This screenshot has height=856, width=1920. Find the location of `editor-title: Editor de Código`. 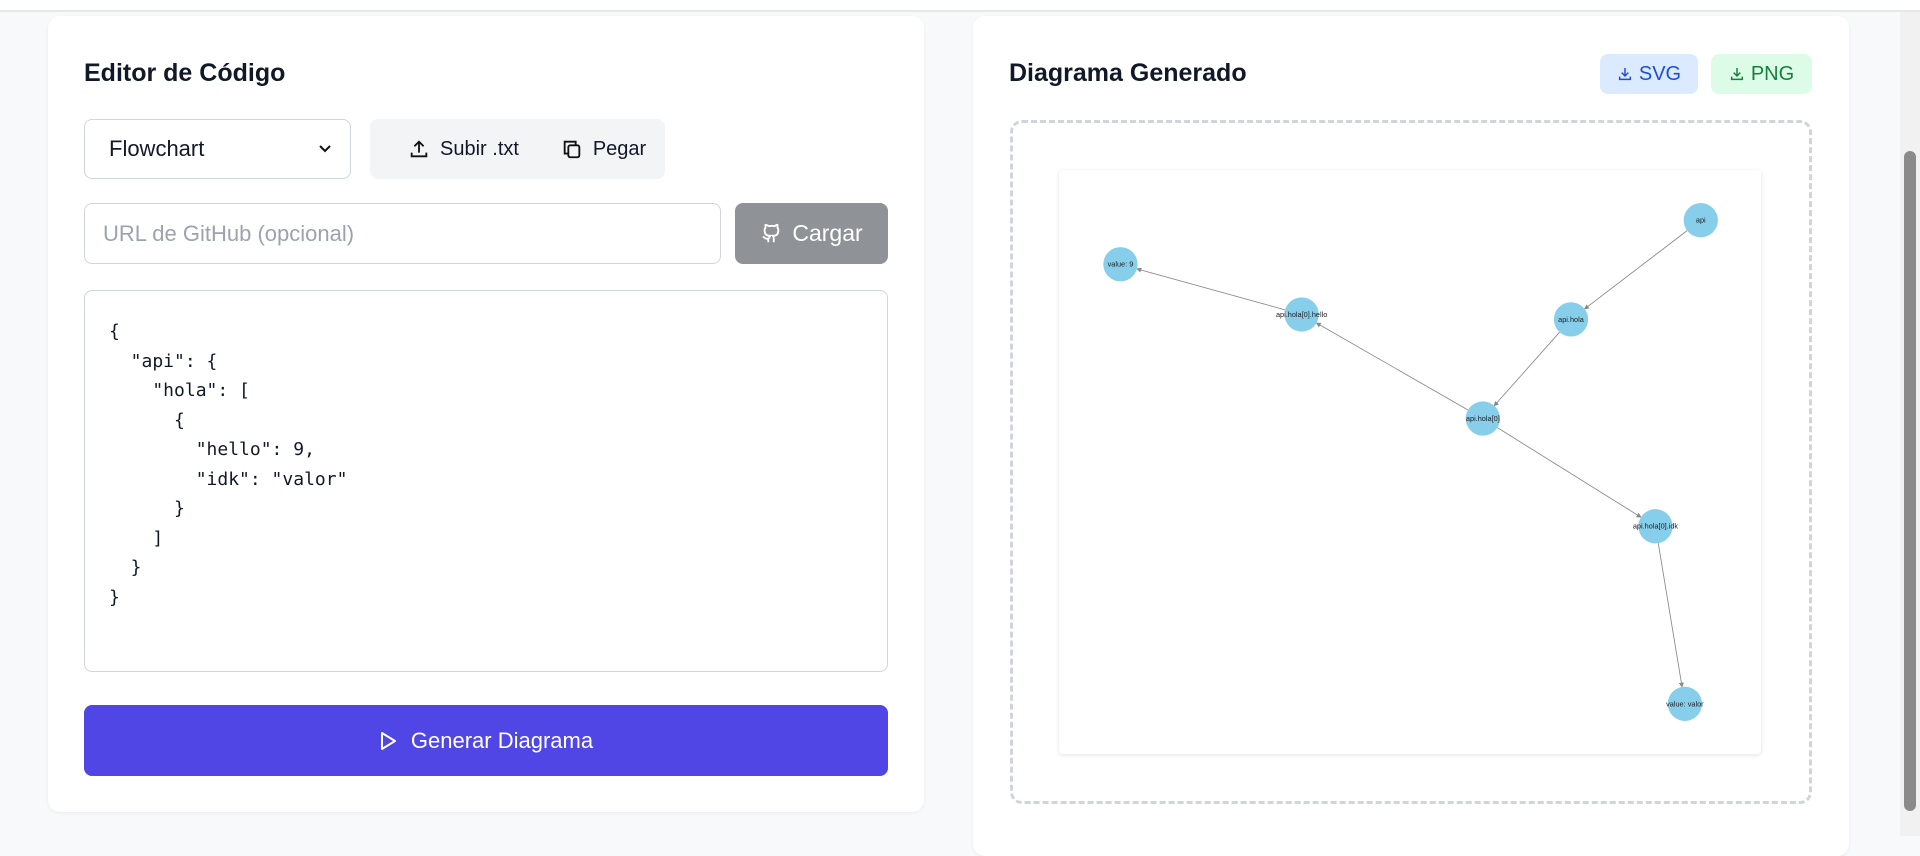

editor-title: Editor de Código is located at coordinates (185, 73).